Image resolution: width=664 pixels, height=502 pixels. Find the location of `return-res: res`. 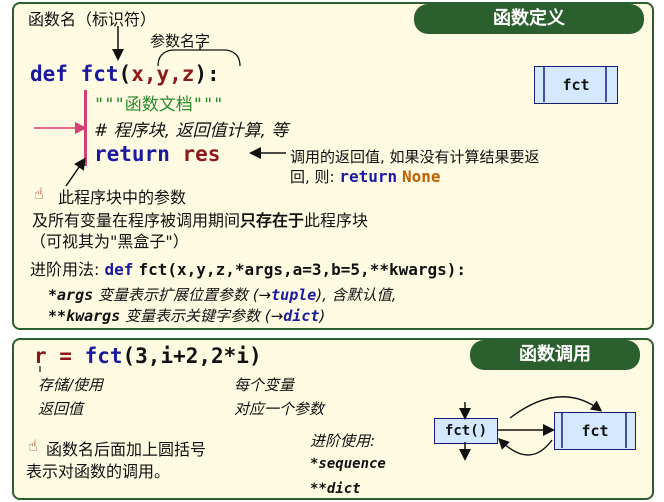

return-res: res is located at coordinates (201, 154).